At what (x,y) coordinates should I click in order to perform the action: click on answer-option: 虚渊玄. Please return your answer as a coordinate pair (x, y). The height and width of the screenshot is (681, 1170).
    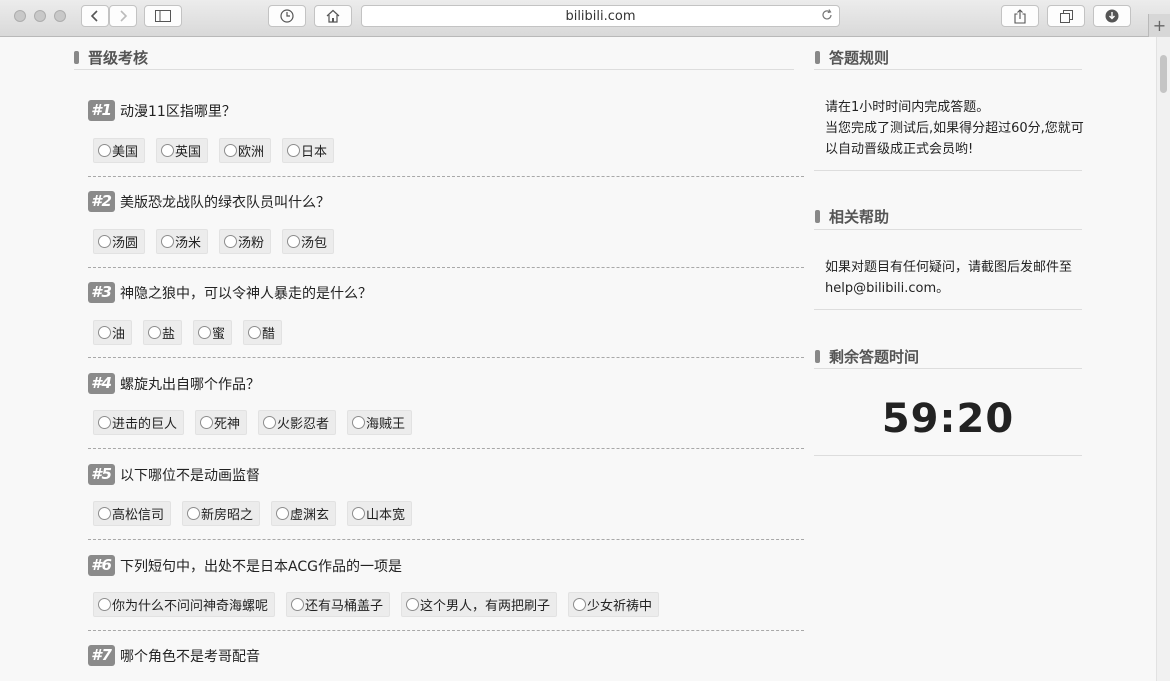
    Looking at the image, I should click on (304, 513).